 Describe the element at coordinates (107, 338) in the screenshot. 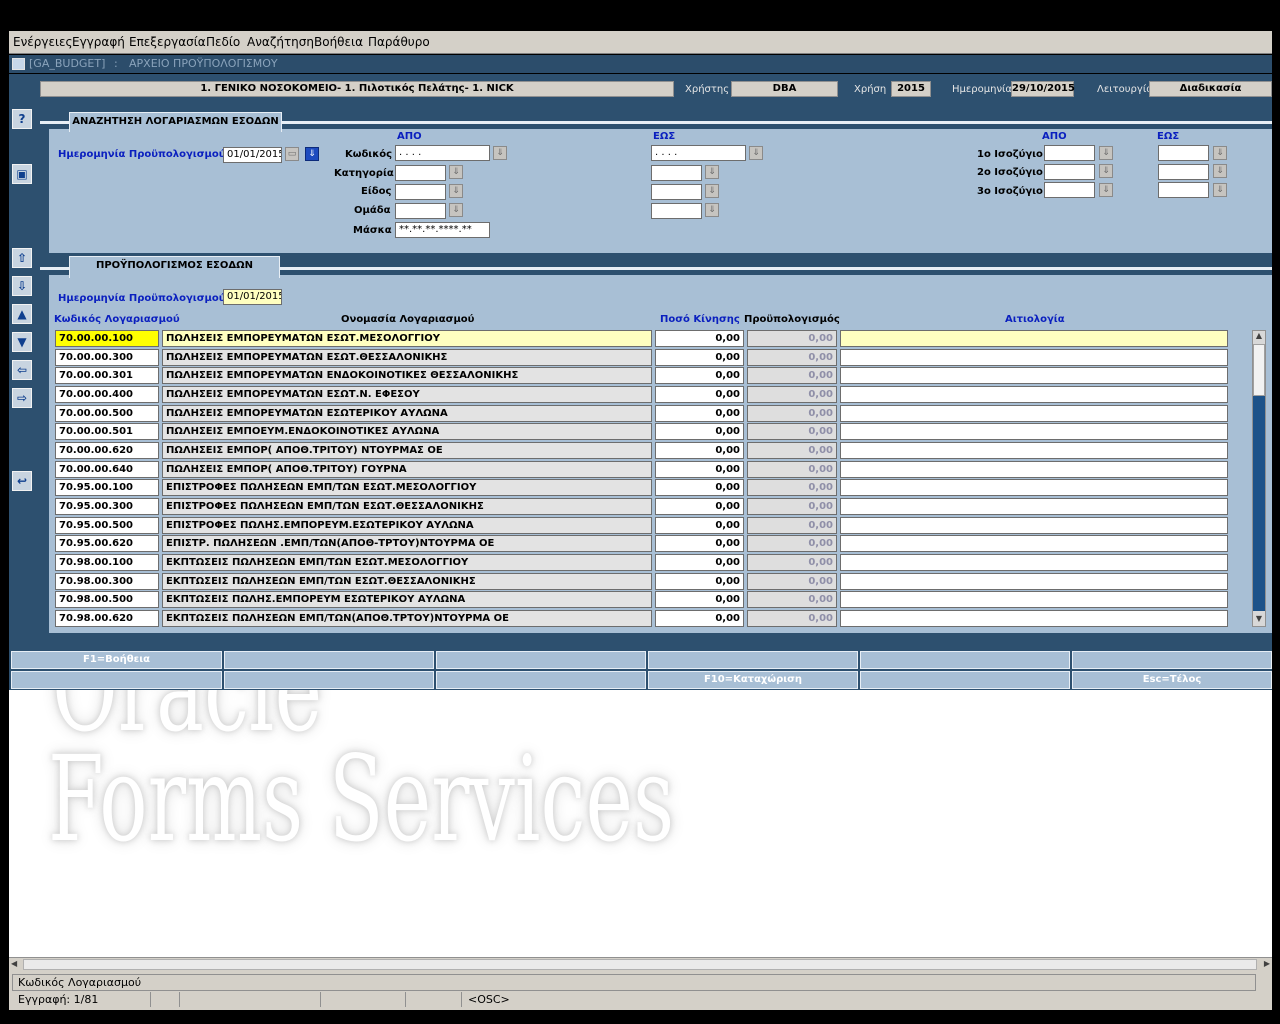

I see `account-code-cell: 70.00.00.100` at that location.